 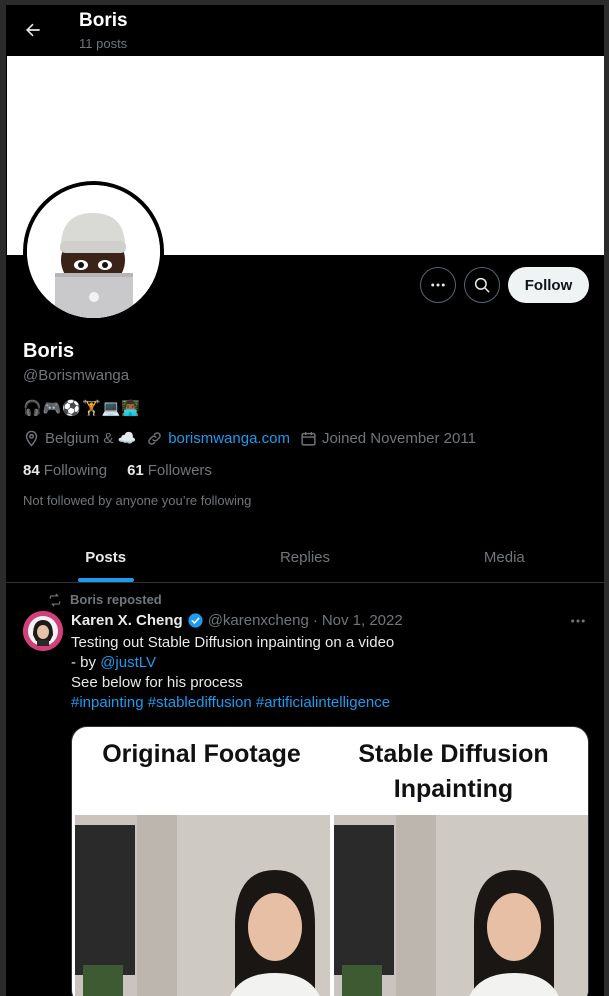 I want to click on tab-active-indicator, so click(x=105, y=580).